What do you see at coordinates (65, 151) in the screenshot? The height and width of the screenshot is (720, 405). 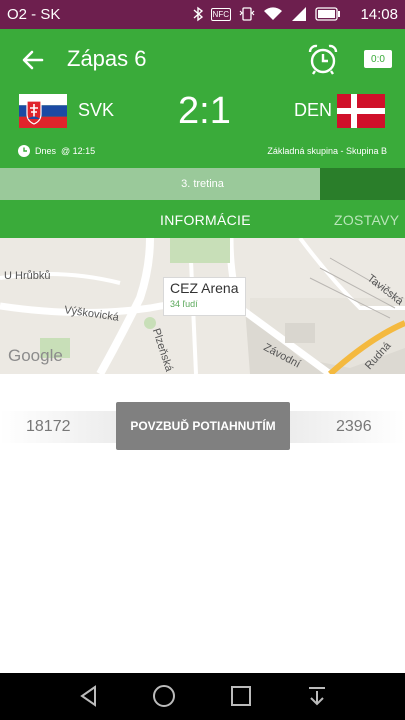 I see `match-datetime-label: Dnes @ 12:15` at bounding box center [65, 151].